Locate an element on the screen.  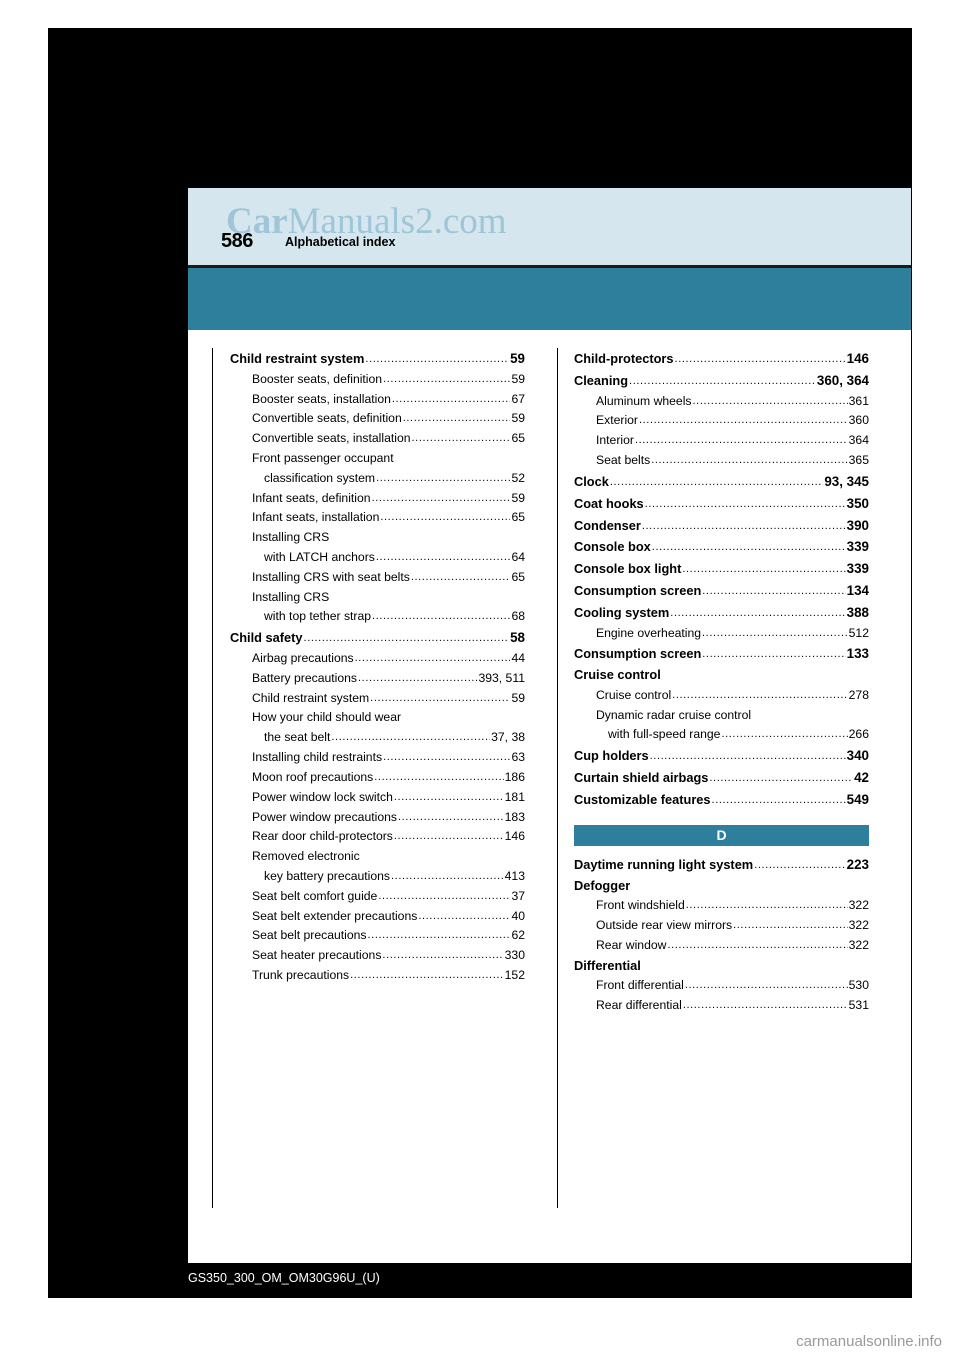
index-entry-page: 361 is located at coordinates (858, 400).